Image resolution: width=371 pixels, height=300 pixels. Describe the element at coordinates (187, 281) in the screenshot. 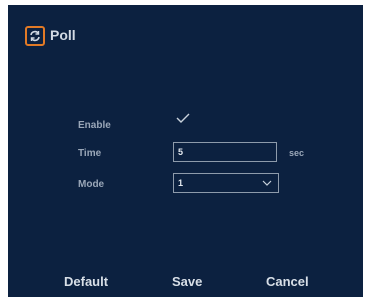

I see `save-button: Save` at that location.